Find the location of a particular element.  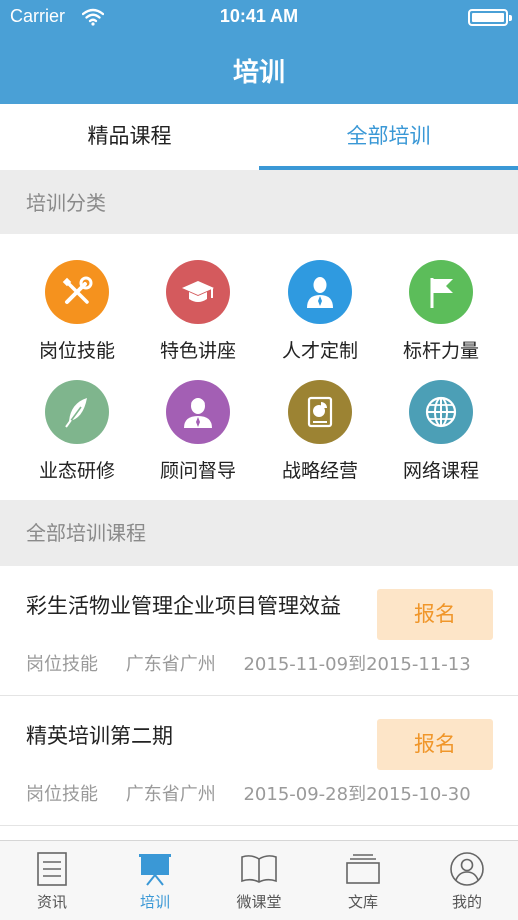

tabbar-item-micro-class: 微课堂 is located at coordinates (259, 880).